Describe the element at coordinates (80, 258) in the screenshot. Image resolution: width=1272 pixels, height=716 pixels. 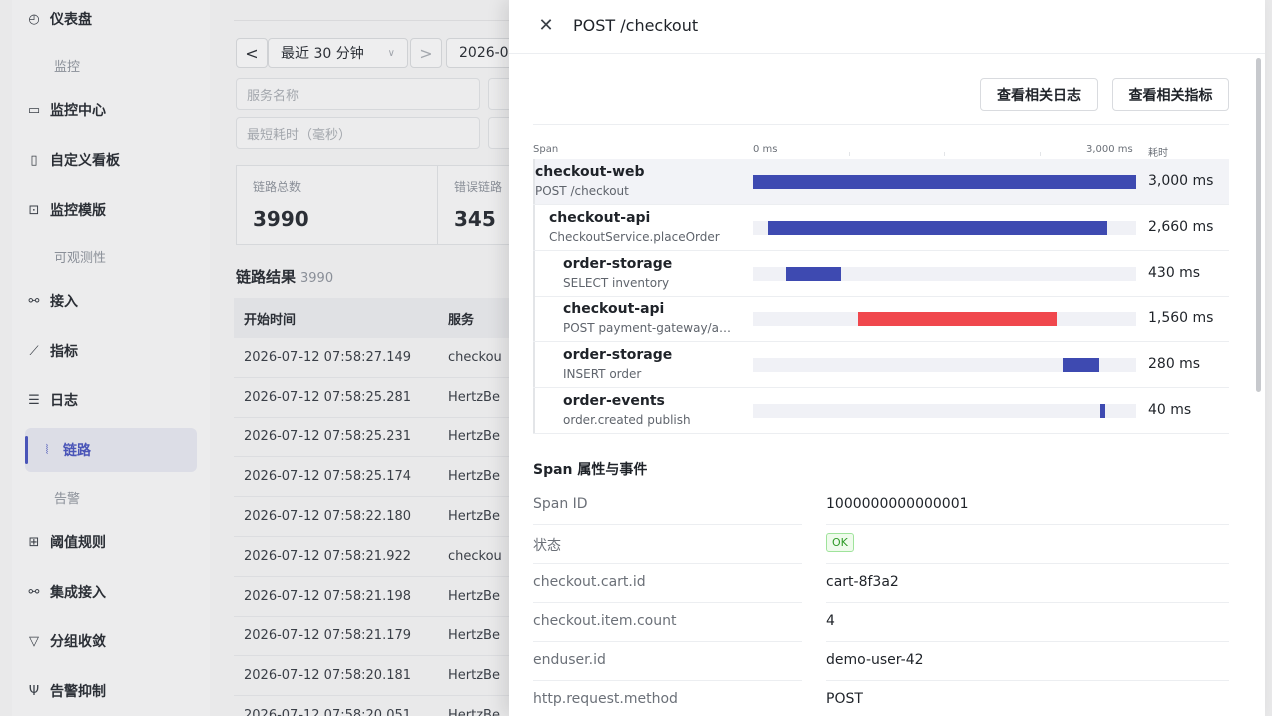
I see `sidebar-section-observability: 可观测性` at that location.